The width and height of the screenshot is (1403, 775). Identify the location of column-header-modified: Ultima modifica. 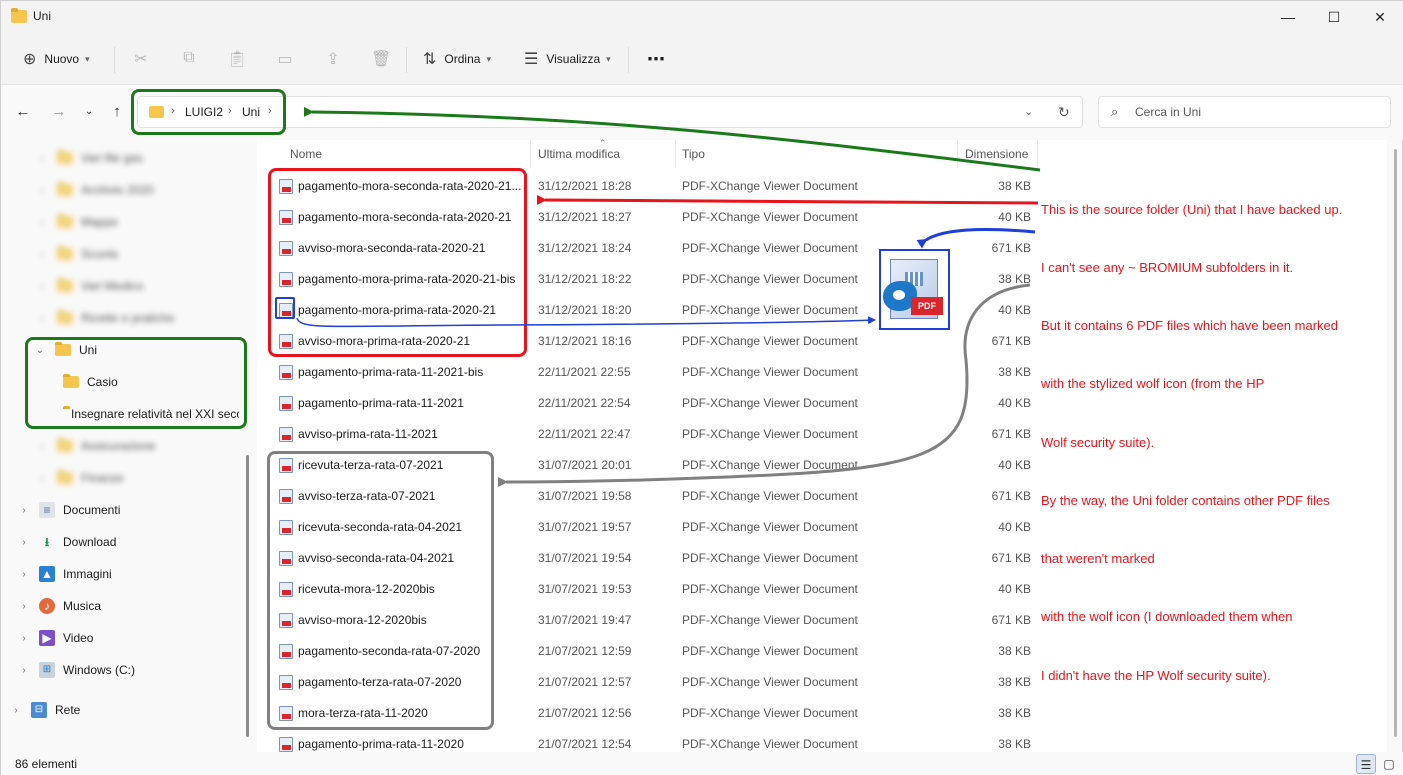
(579, 154).